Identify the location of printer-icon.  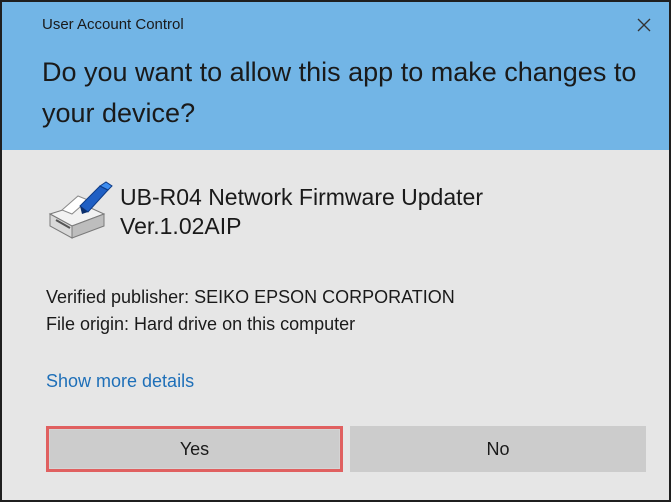
(80, 210).